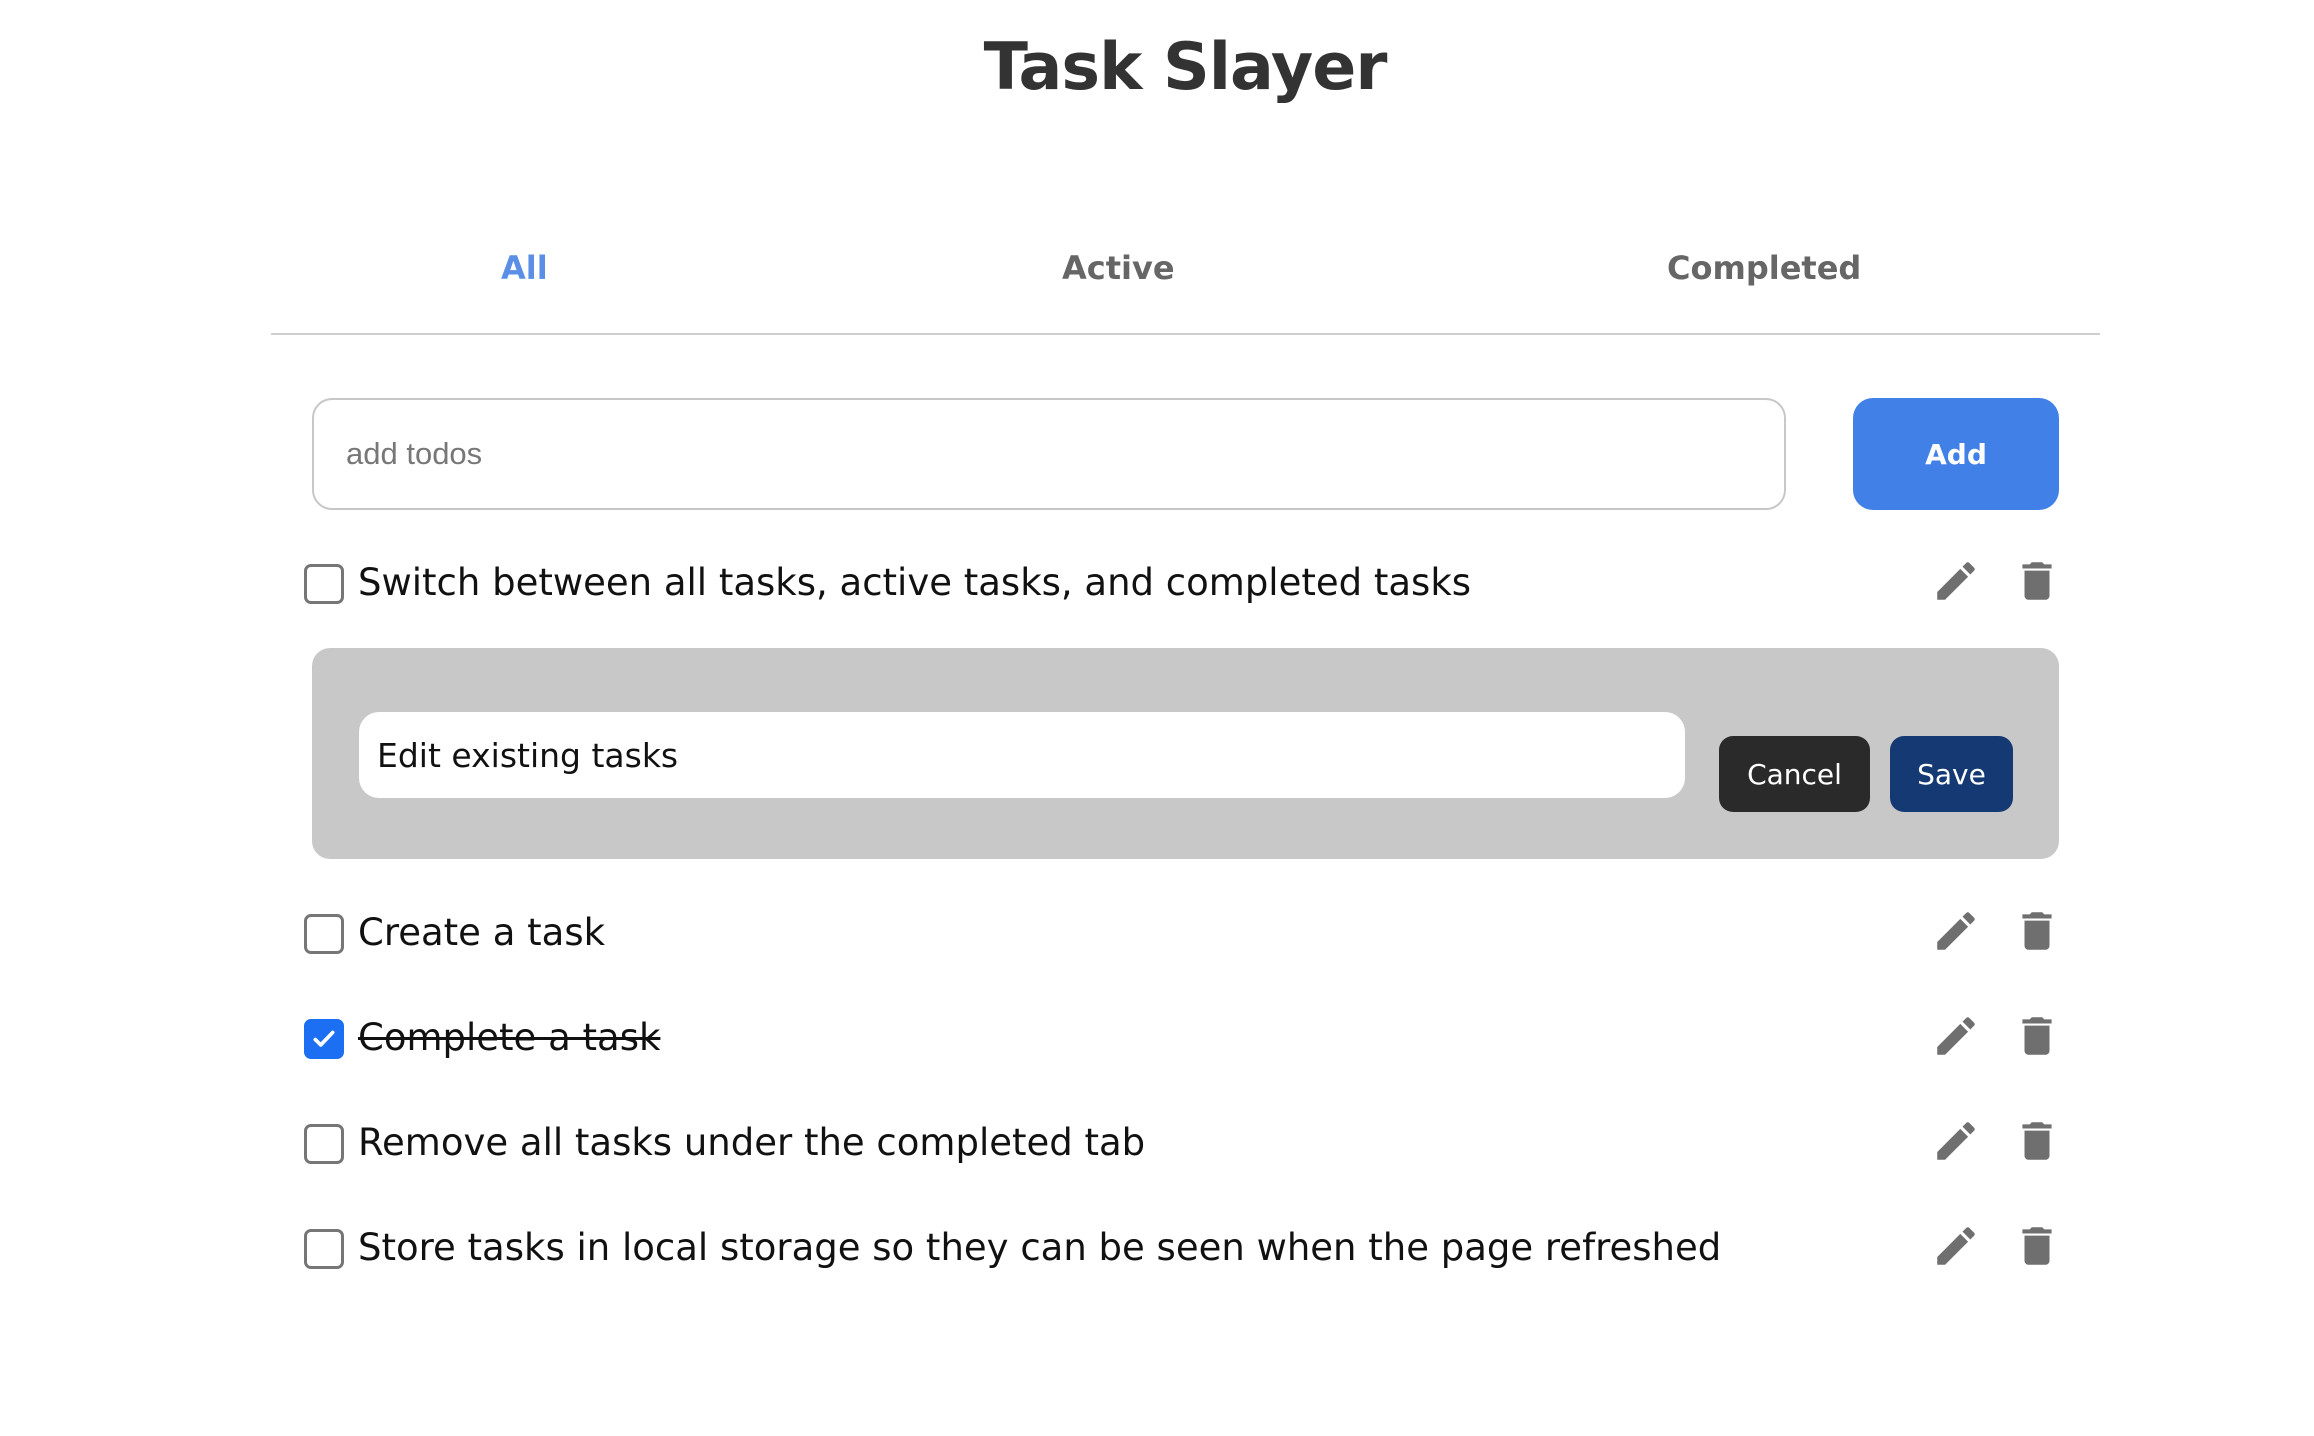 Image resolution: width=2314 pixels, height=1436 pixels. I want to click on add-button: Add, so click(1956, 454).